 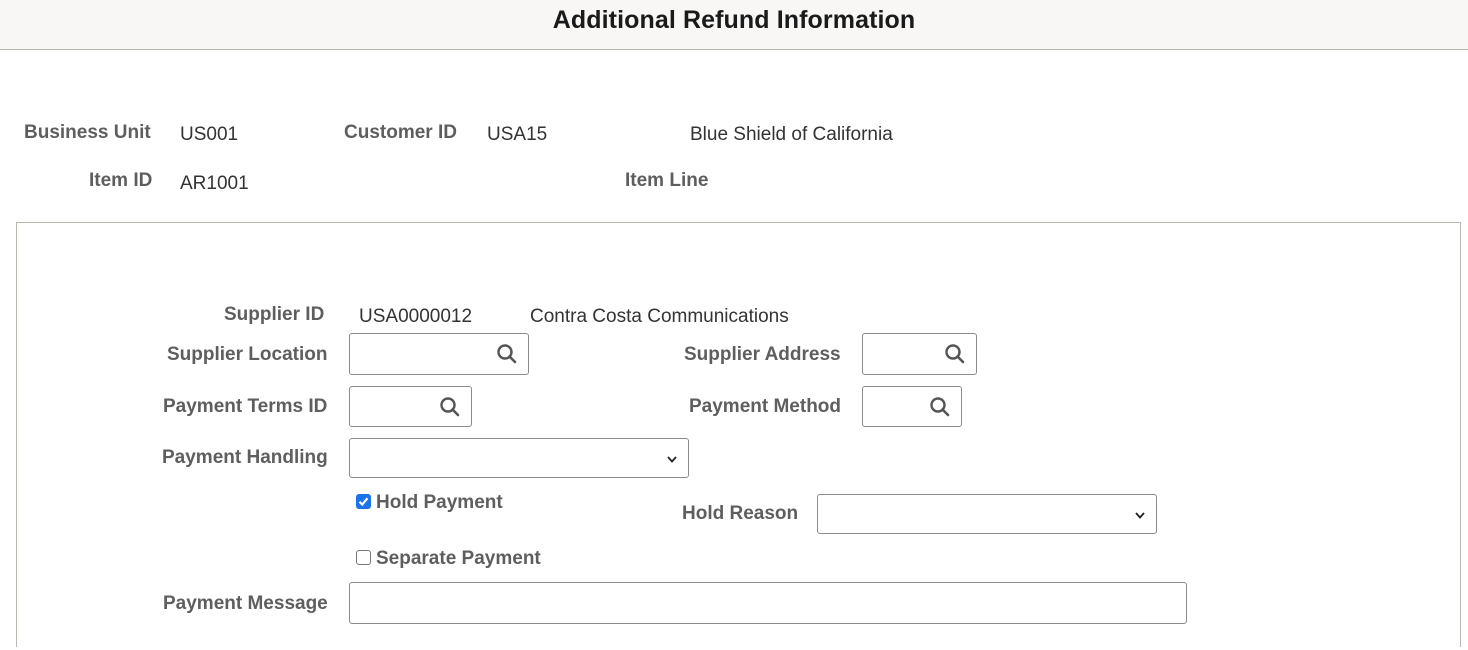 I want to click on customer-name: Blue Shield of California, so click(x=791, y=134).